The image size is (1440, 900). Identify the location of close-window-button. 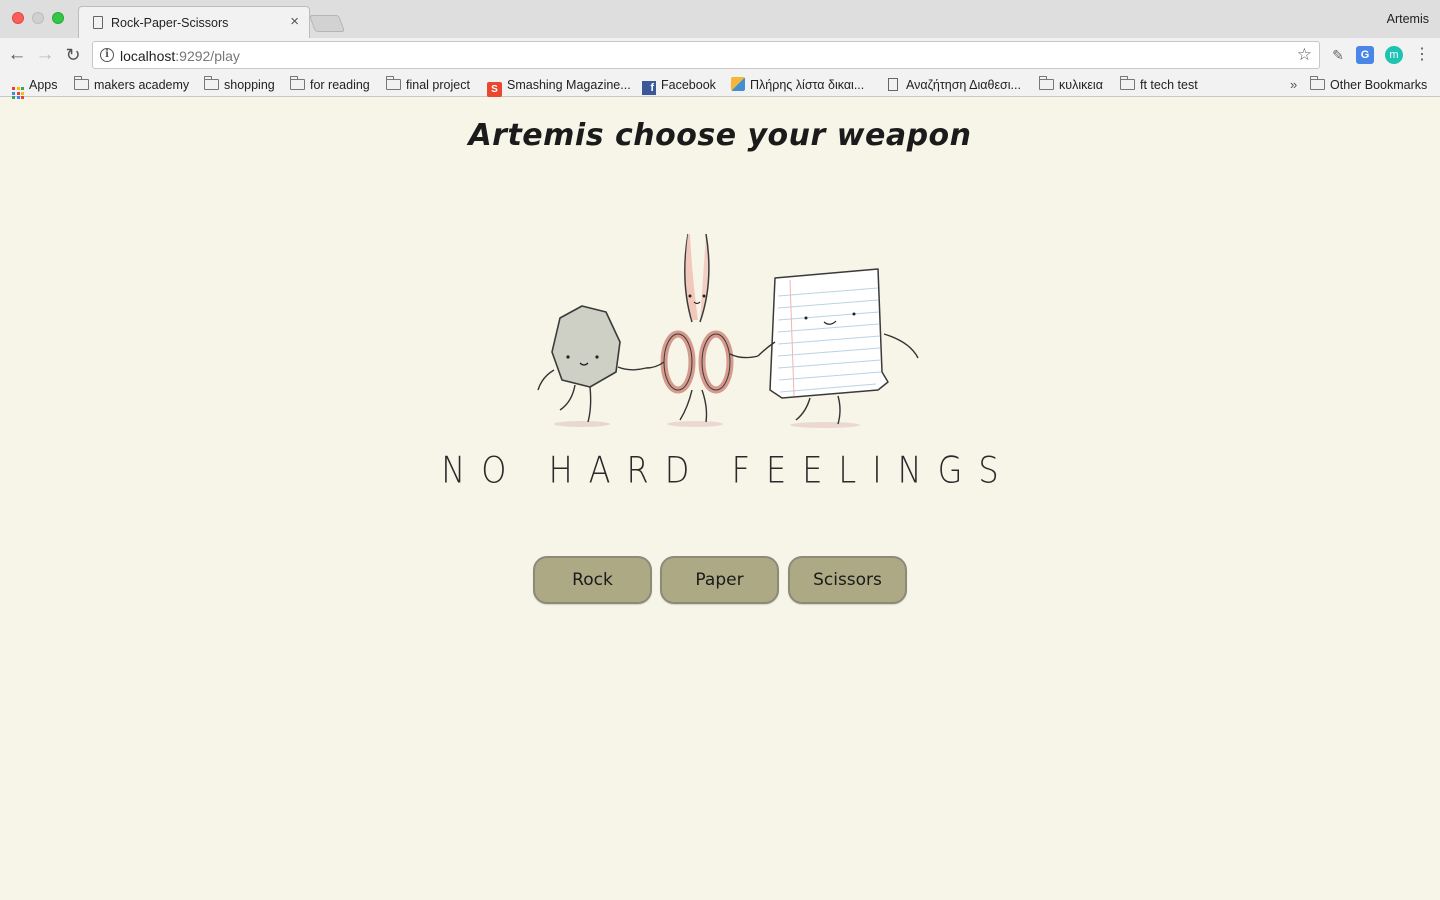
(18, 18).